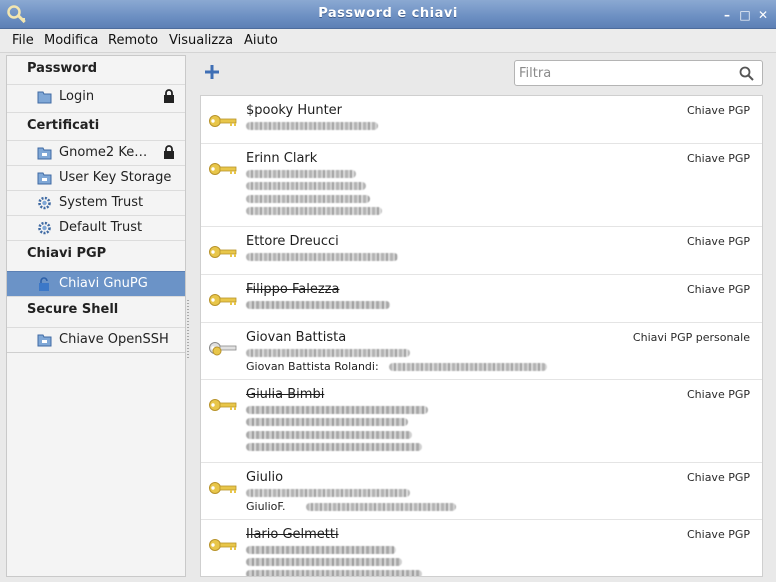  Describe the element at coordinates (201, 40) in the screenshot. I see `menu-visualizza: Visualizza` at that location.